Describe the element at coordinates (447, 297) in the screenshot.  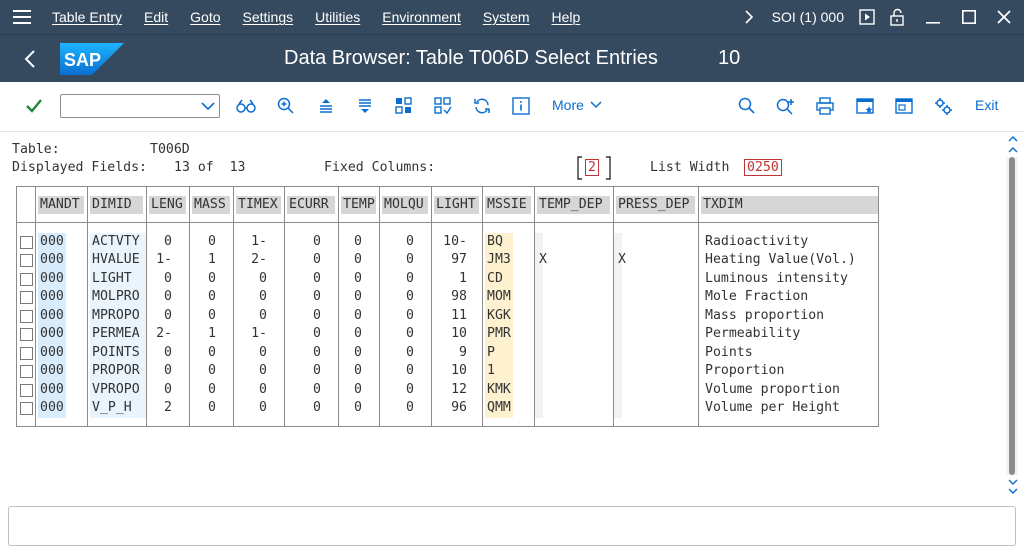
I see `table-row: 000 MOLPRO 0 0 0 0 0 0 98 MOM Mole Fraction` at that location.